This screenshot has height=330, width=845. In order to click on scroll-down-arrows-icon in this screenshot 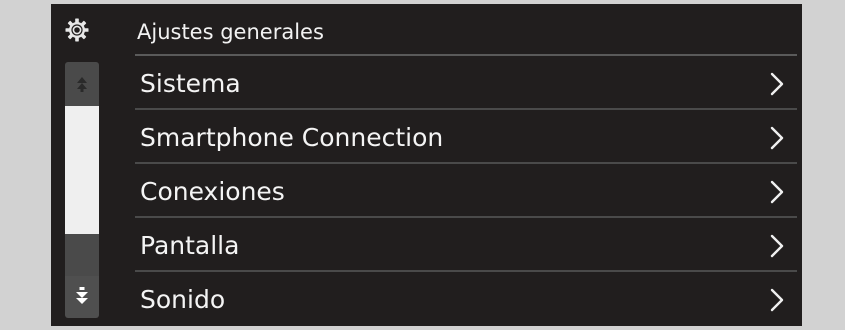, I will do `click(82, 295)`.